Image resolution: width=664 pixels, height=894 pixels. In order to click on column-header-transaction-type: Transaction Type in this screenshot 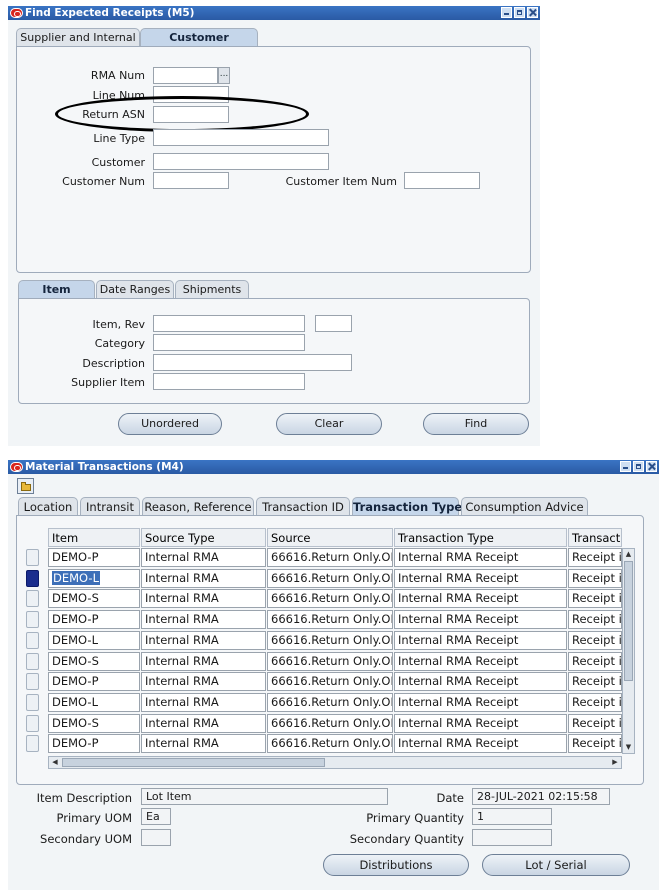, I will do `click(480, 537)`.